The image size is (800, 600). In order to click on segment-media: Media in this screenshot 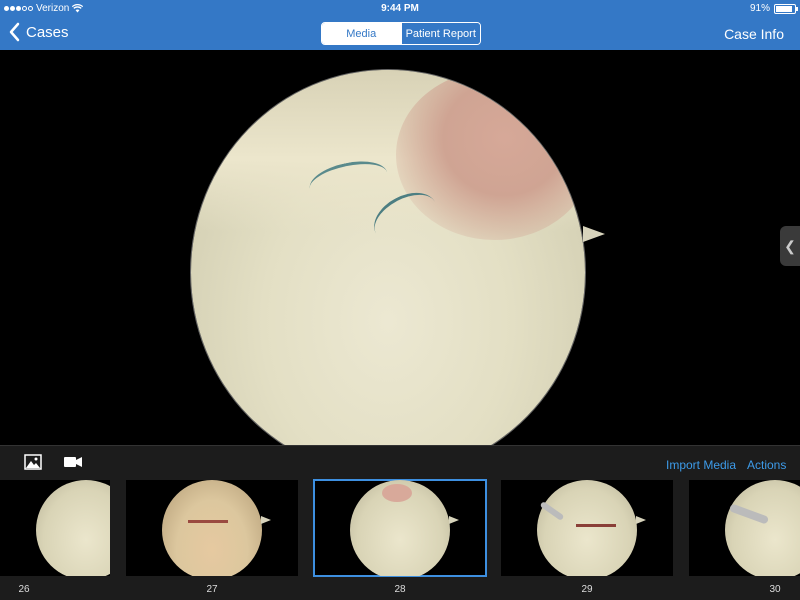, I will do `click(361, 33)`.